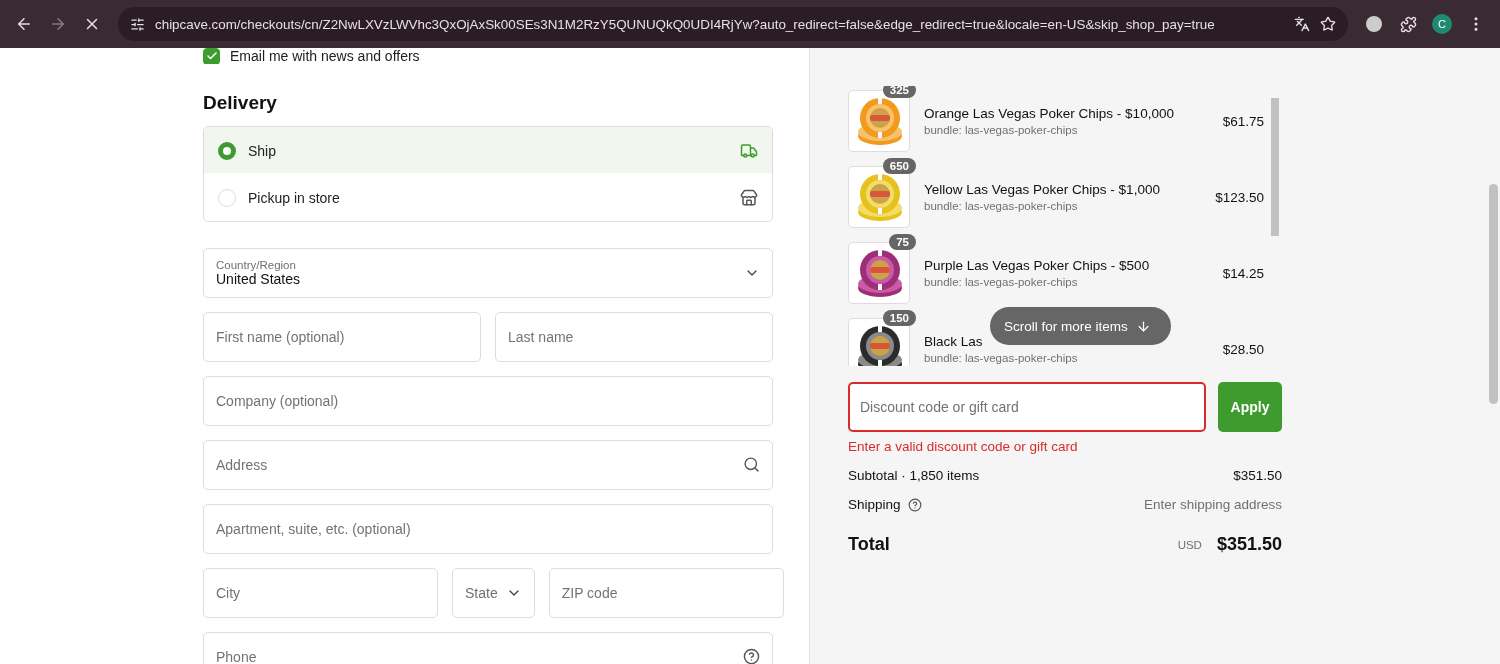 The image size is (1500, 664). What do you see at coordinates (342, 337) in the screenshot?
I see `input-field: First name (optional)` at bounding box center [342, 337].